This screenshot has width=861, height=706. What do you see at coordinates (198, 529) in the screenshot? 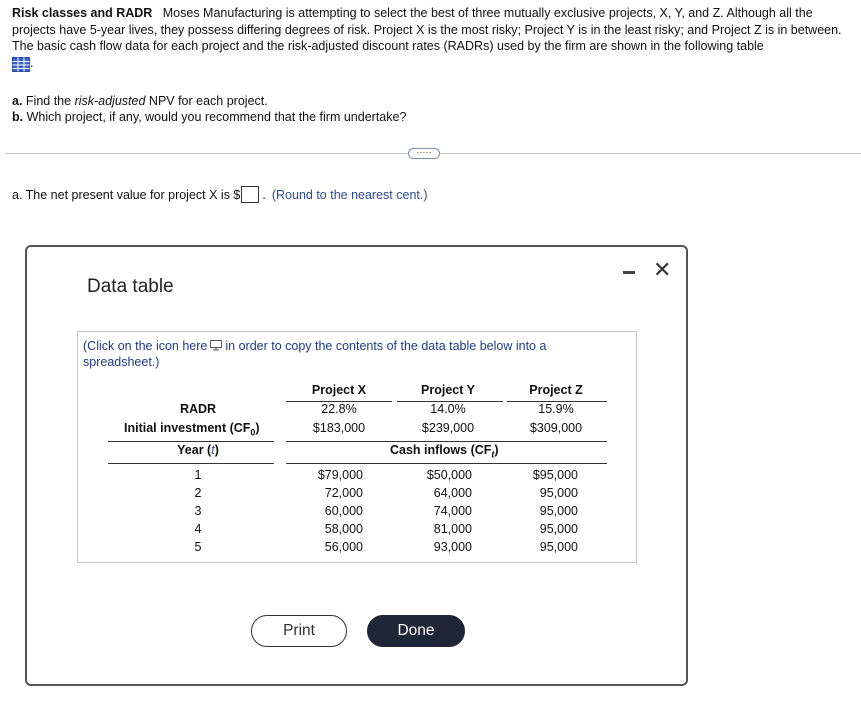
I see `year-4: 4` at bounding box center [198, 529].